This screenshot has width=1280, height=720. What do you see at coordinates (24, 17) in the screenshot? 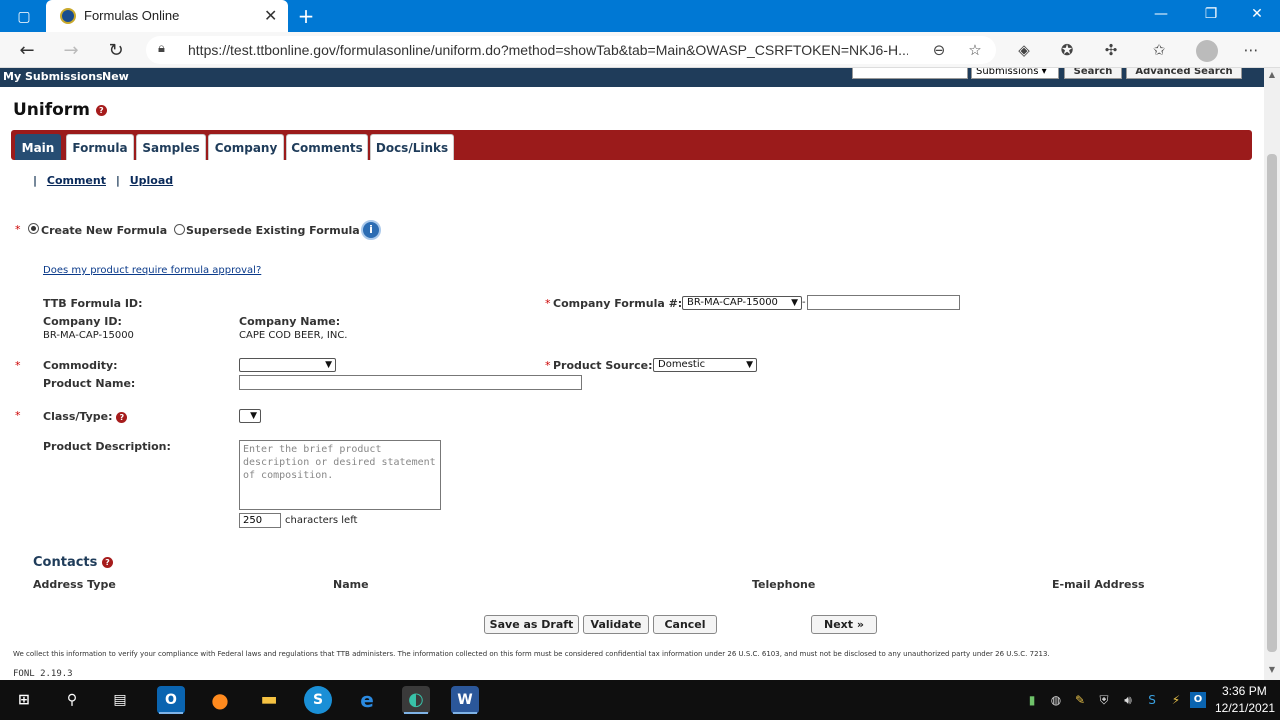
I see `tab-actions-icon: ▢` at bounding box center [24, 17].